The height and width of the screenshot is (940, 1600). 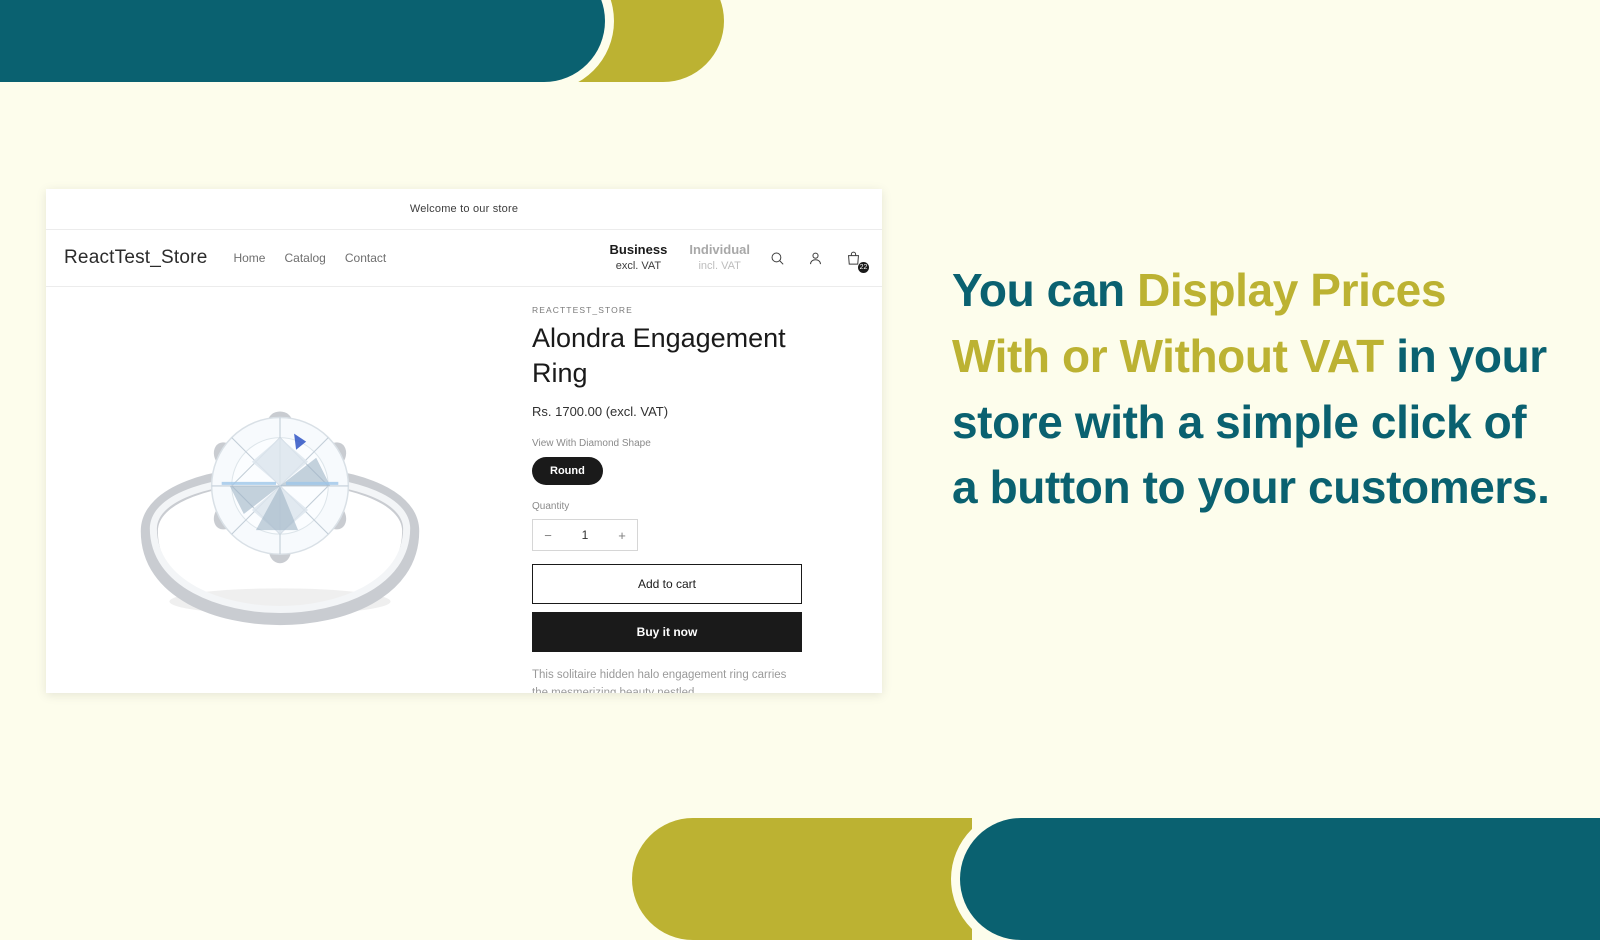 What do you see at coordinates (548, 535) in the screenshot?
I see `quantity-decrease-button: −` at bounding box center [548, 535].